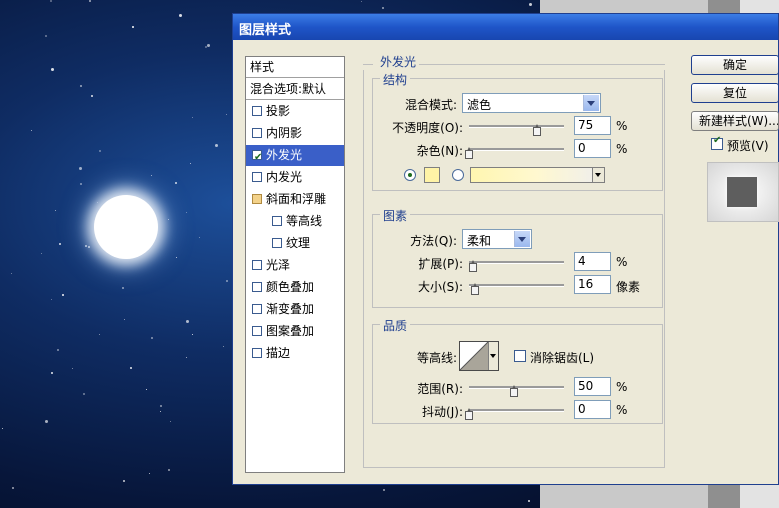 The width and height of the screenshot is (779, 508). I want to click on noise-slider-handle, so click(469, 153).